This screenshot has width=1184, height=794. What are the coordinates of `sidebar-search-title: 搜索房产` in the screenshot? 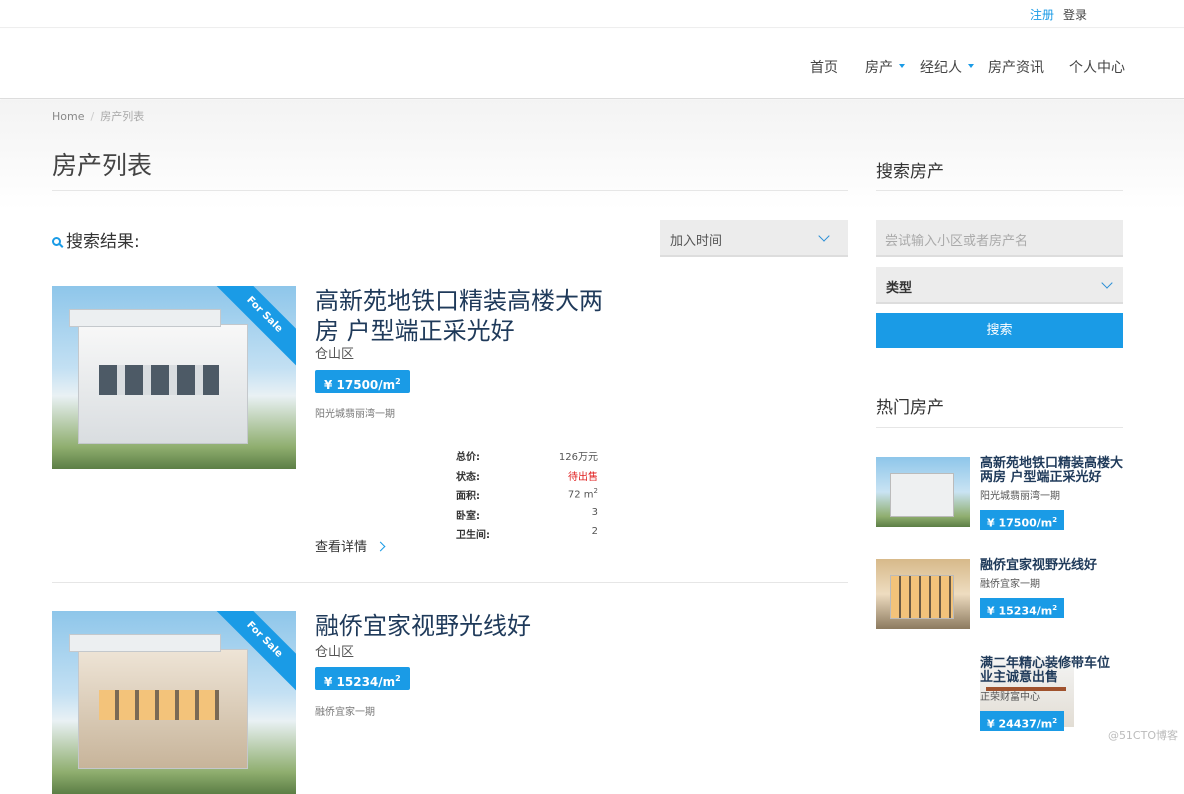 It's located at (910, 169).